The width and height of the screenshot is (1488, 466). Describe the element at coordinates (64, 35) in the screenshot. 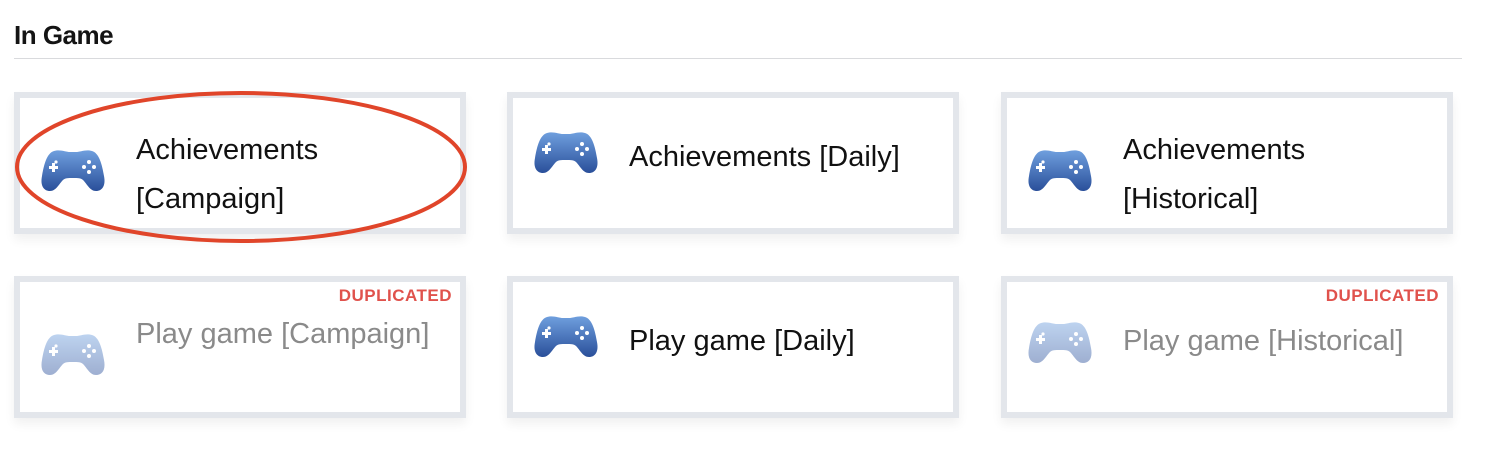

I see `section-title: In Game` at that location.